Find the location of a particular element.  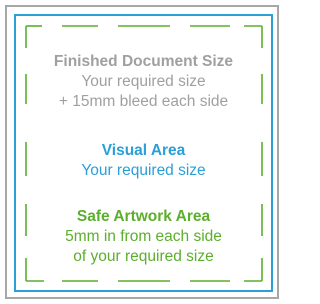

visual-area-line-1: Your required size is located at coordinates (143, 170).